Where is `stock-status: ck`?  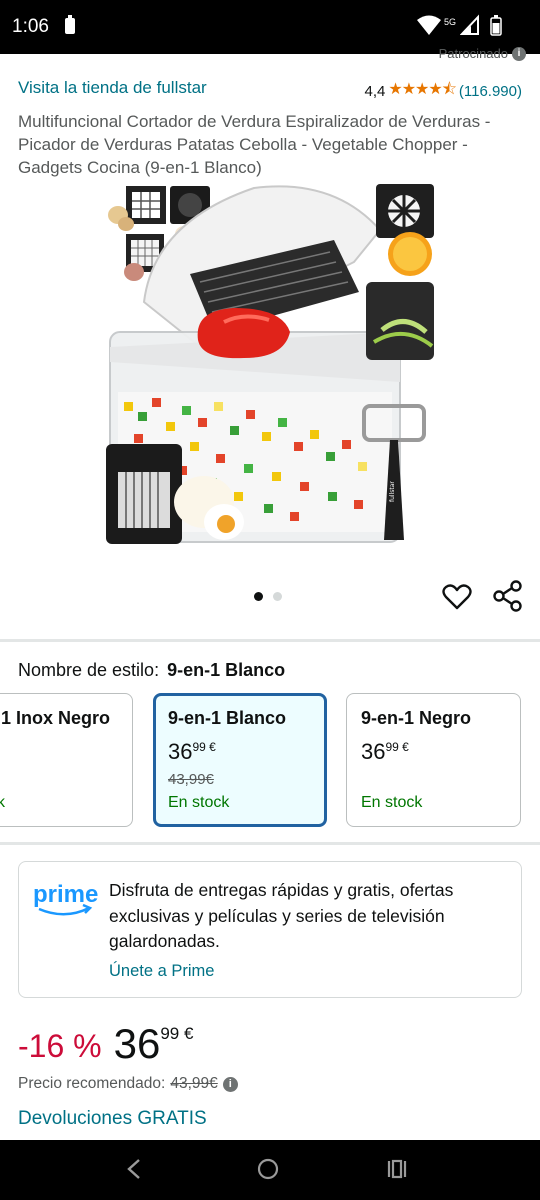
stock-status: ck is located at coordinates (2, 802).